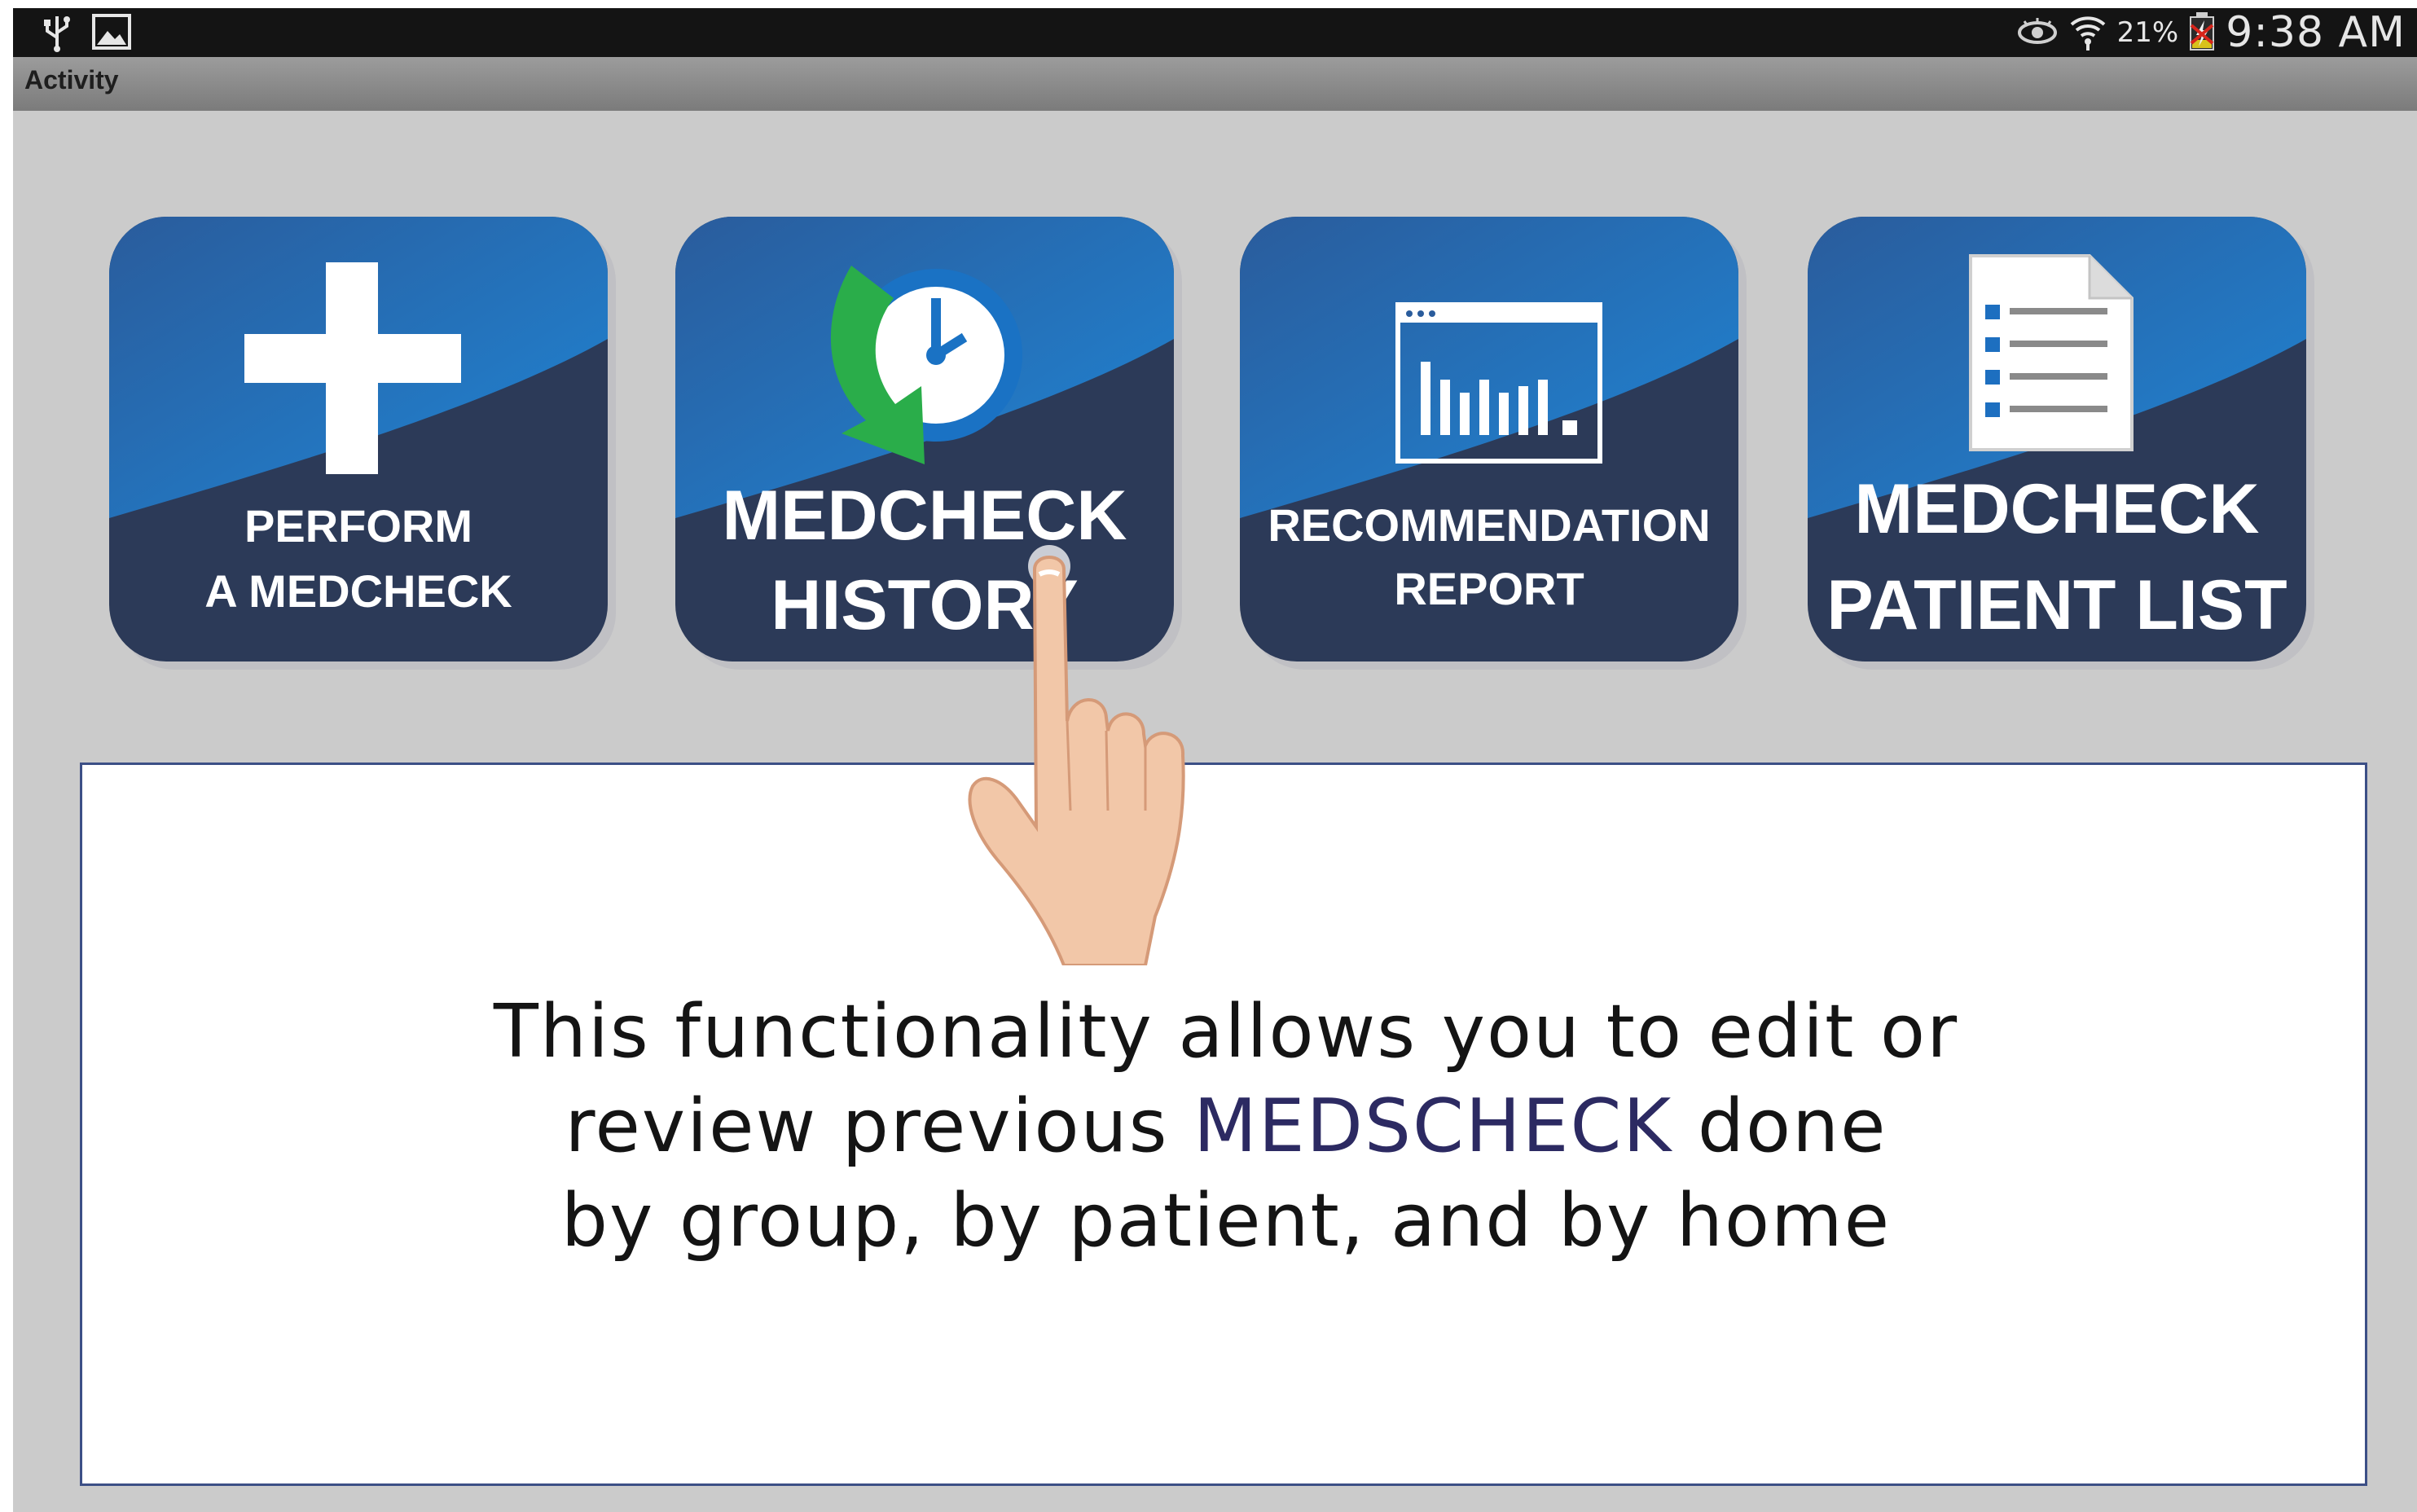  What do you see at coordinates (111, 34) in the screenshot?
I see `image-icon` at bounding box center [111, 34].